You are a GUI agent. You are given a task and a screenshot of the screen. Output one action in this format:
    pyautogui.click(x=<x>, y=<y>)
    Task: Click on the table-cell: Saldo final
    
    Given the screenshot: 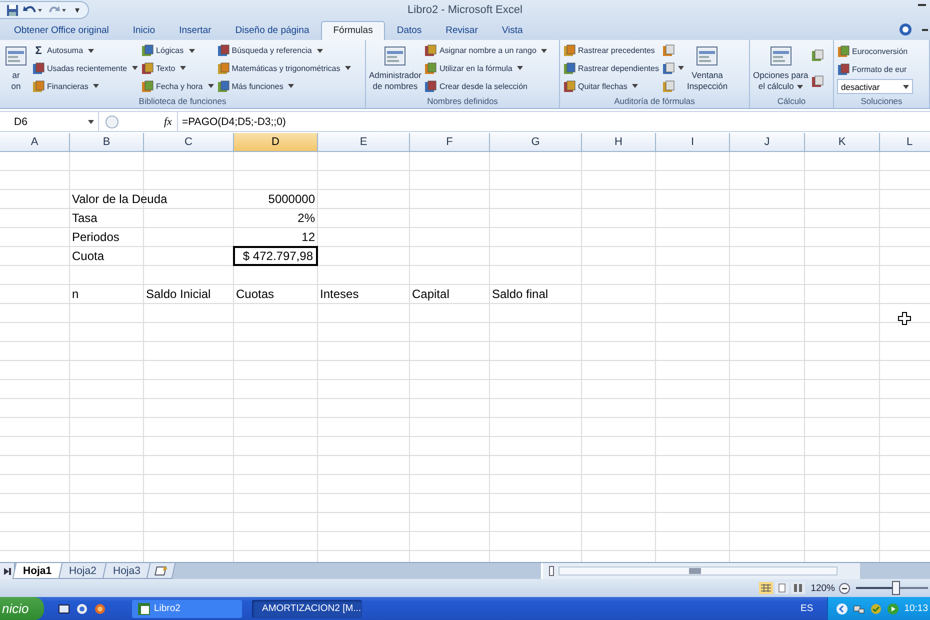 What is the action you would take?
    pyautogui.click(x=520, y=294)
    